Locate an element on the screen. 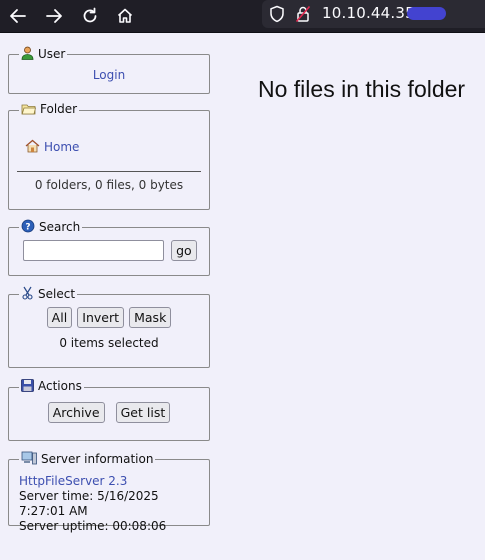 Image resolution: width=485 pixels, height=560 pixels. get-list-button: Get list is located at coordinates (143, 412).